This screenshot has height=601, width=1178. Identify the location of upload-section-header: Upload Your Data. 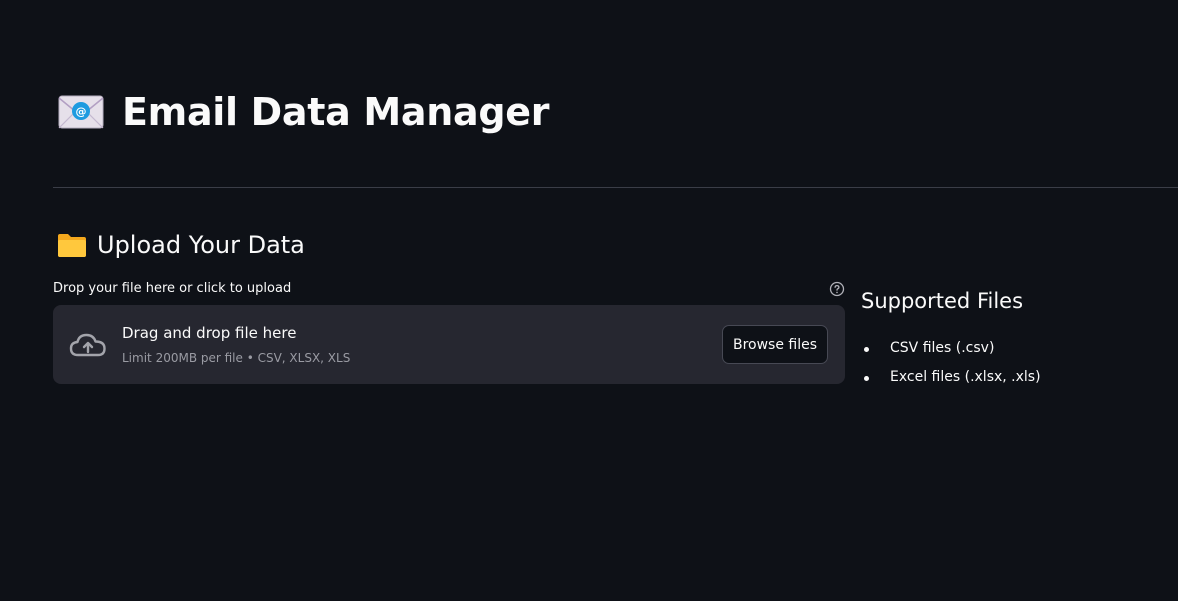
(181, 245).